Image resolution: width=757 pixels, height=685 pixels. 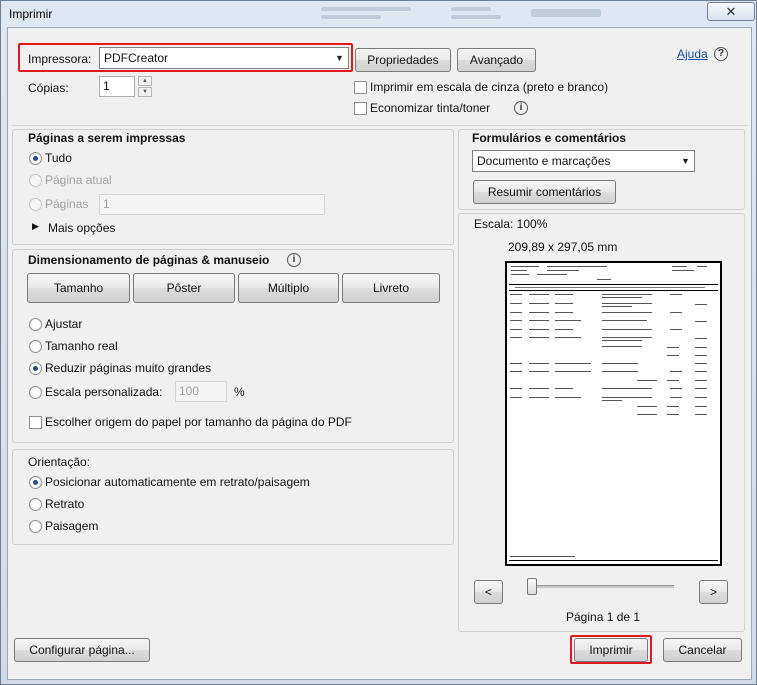 What do you see at coordinates (35, 204) in the screenshot?
I see `radio-pages` at bounding box center [35, 204].